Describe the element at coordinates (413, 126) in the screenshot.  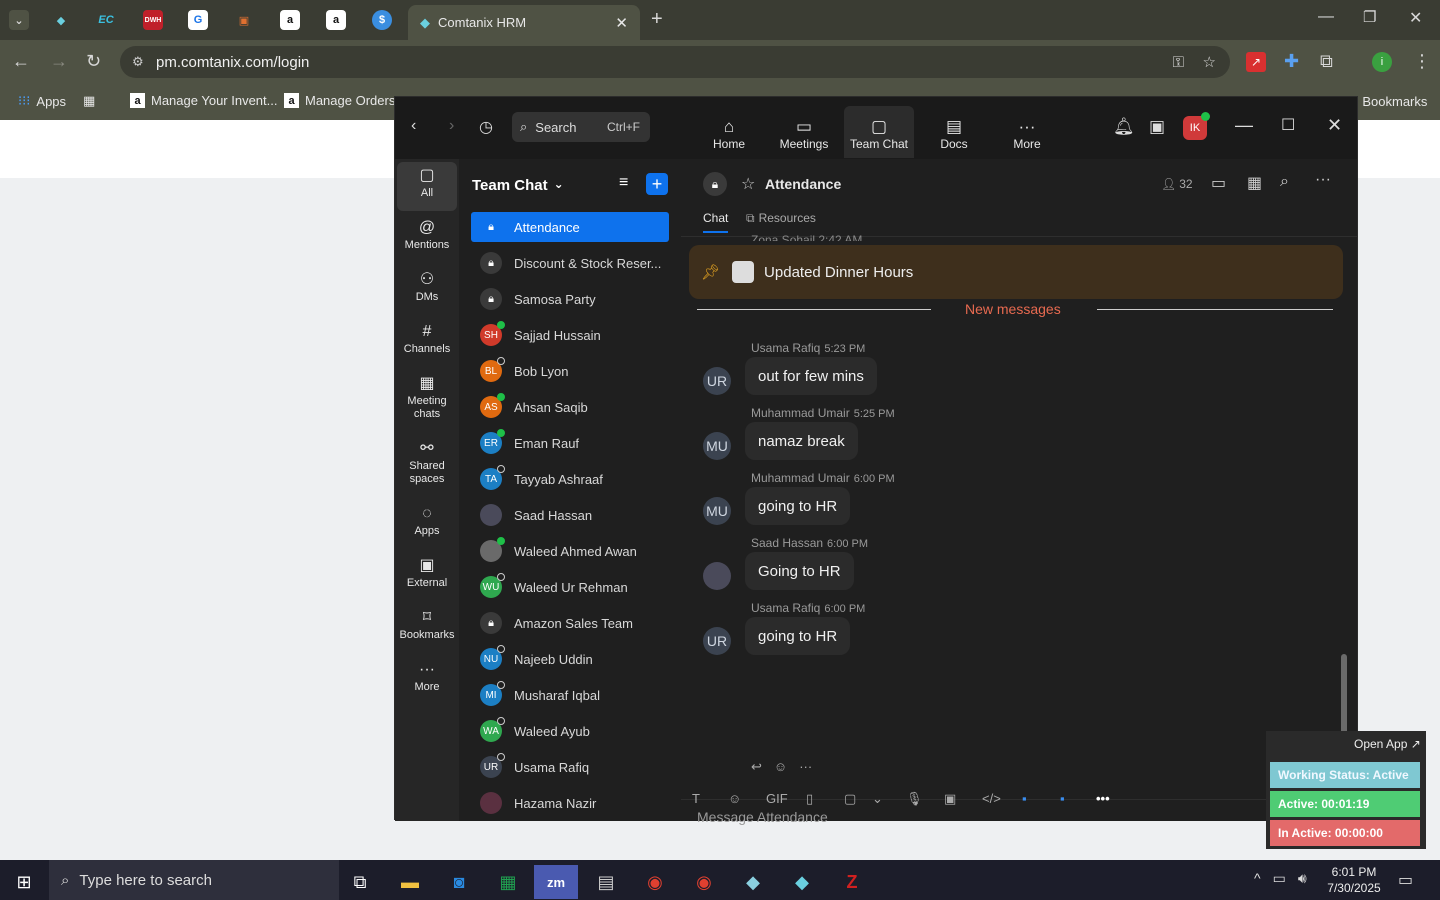
I see `zoom-back-icon: ‹` at that location.